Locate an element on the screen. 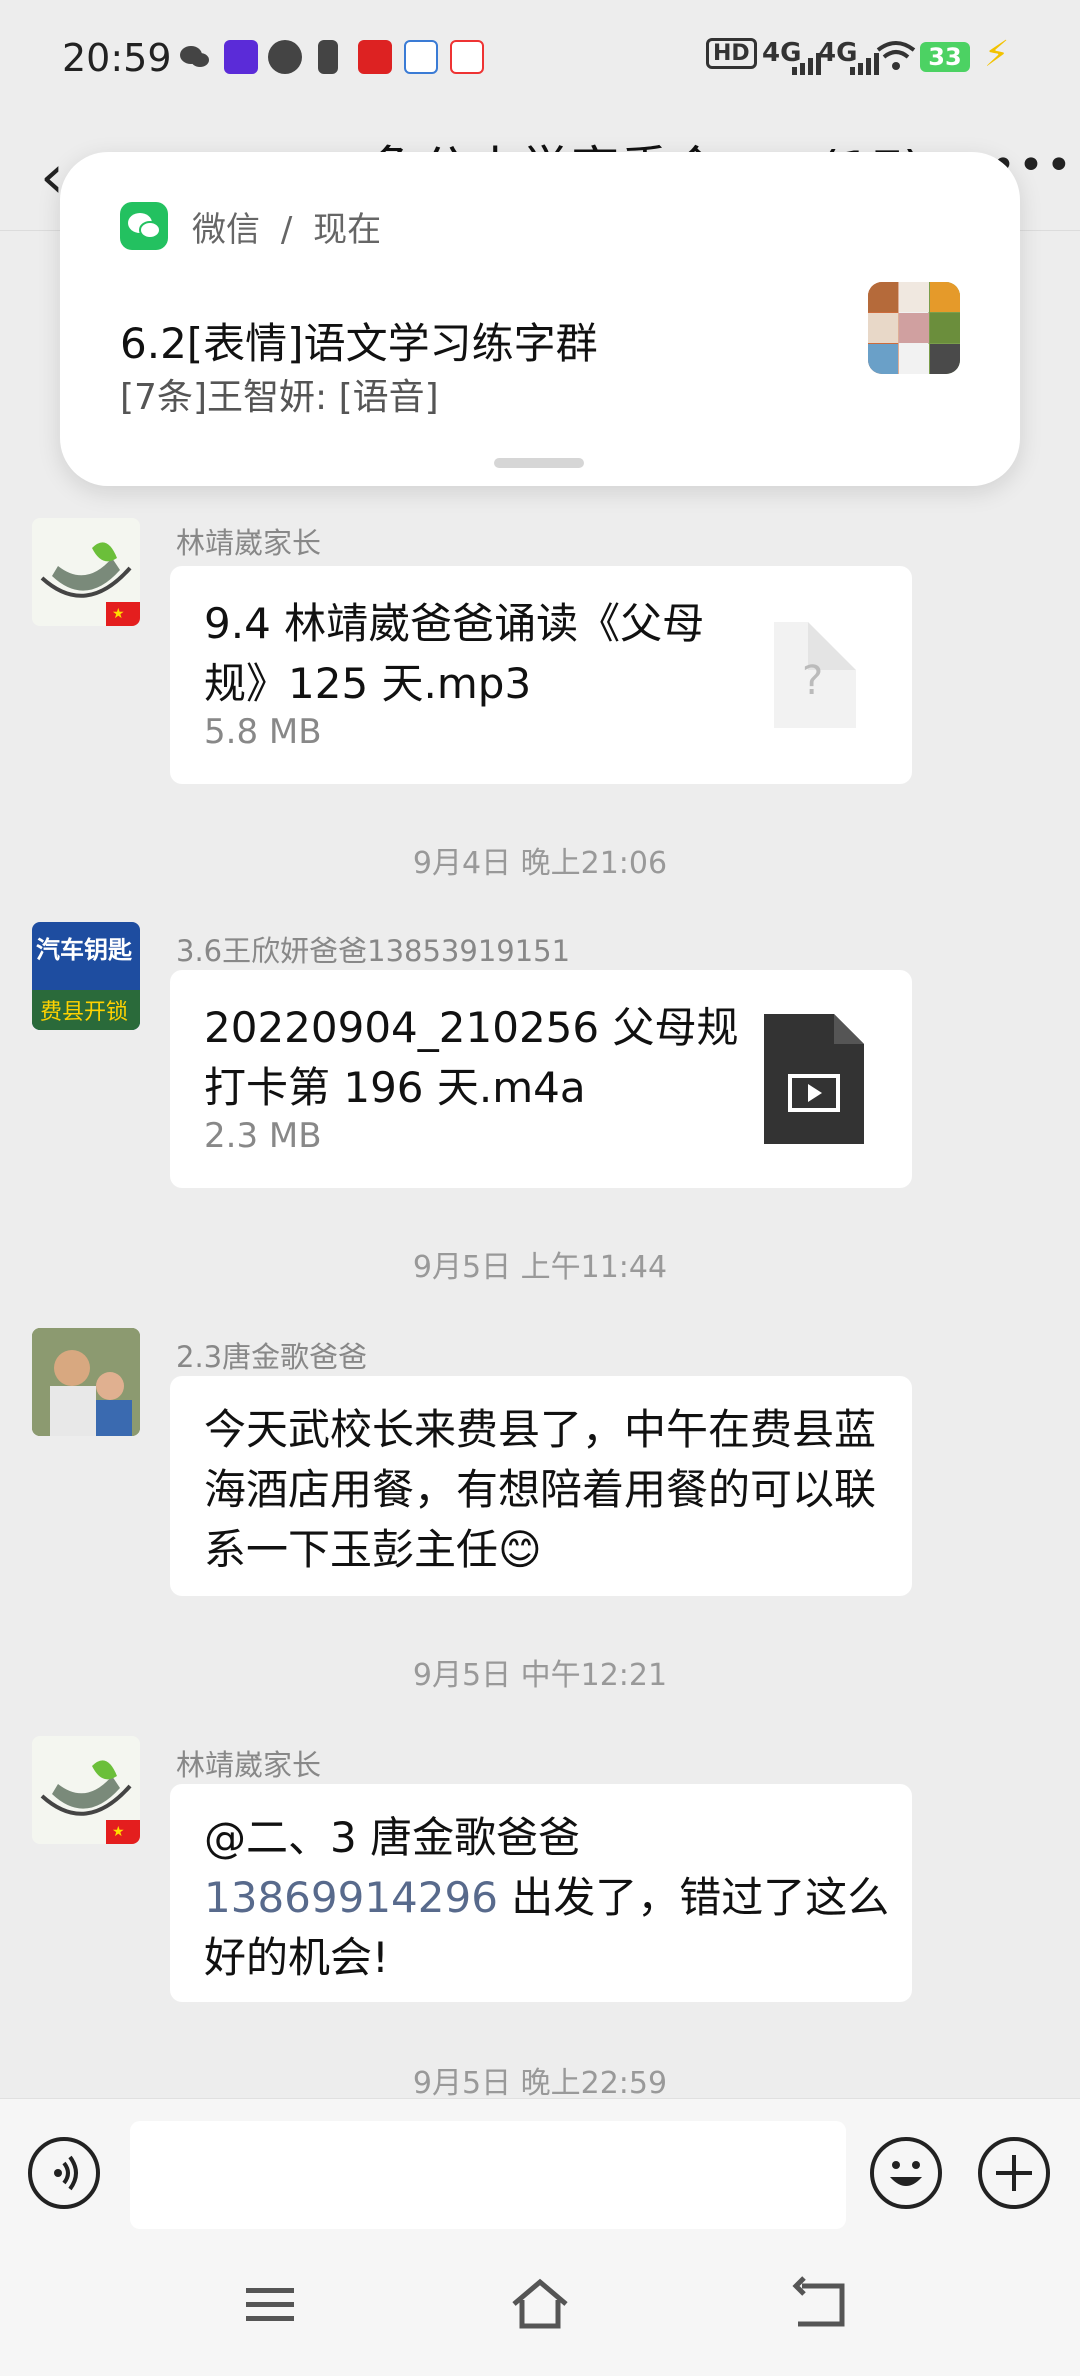  file-size: 2.3 MB is located at coordinates (263, 1136).